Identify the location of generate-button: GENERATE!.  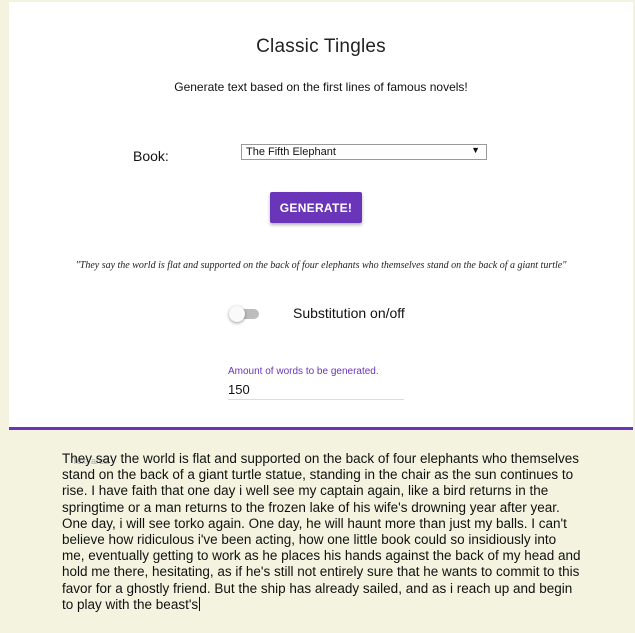
(316, 207).